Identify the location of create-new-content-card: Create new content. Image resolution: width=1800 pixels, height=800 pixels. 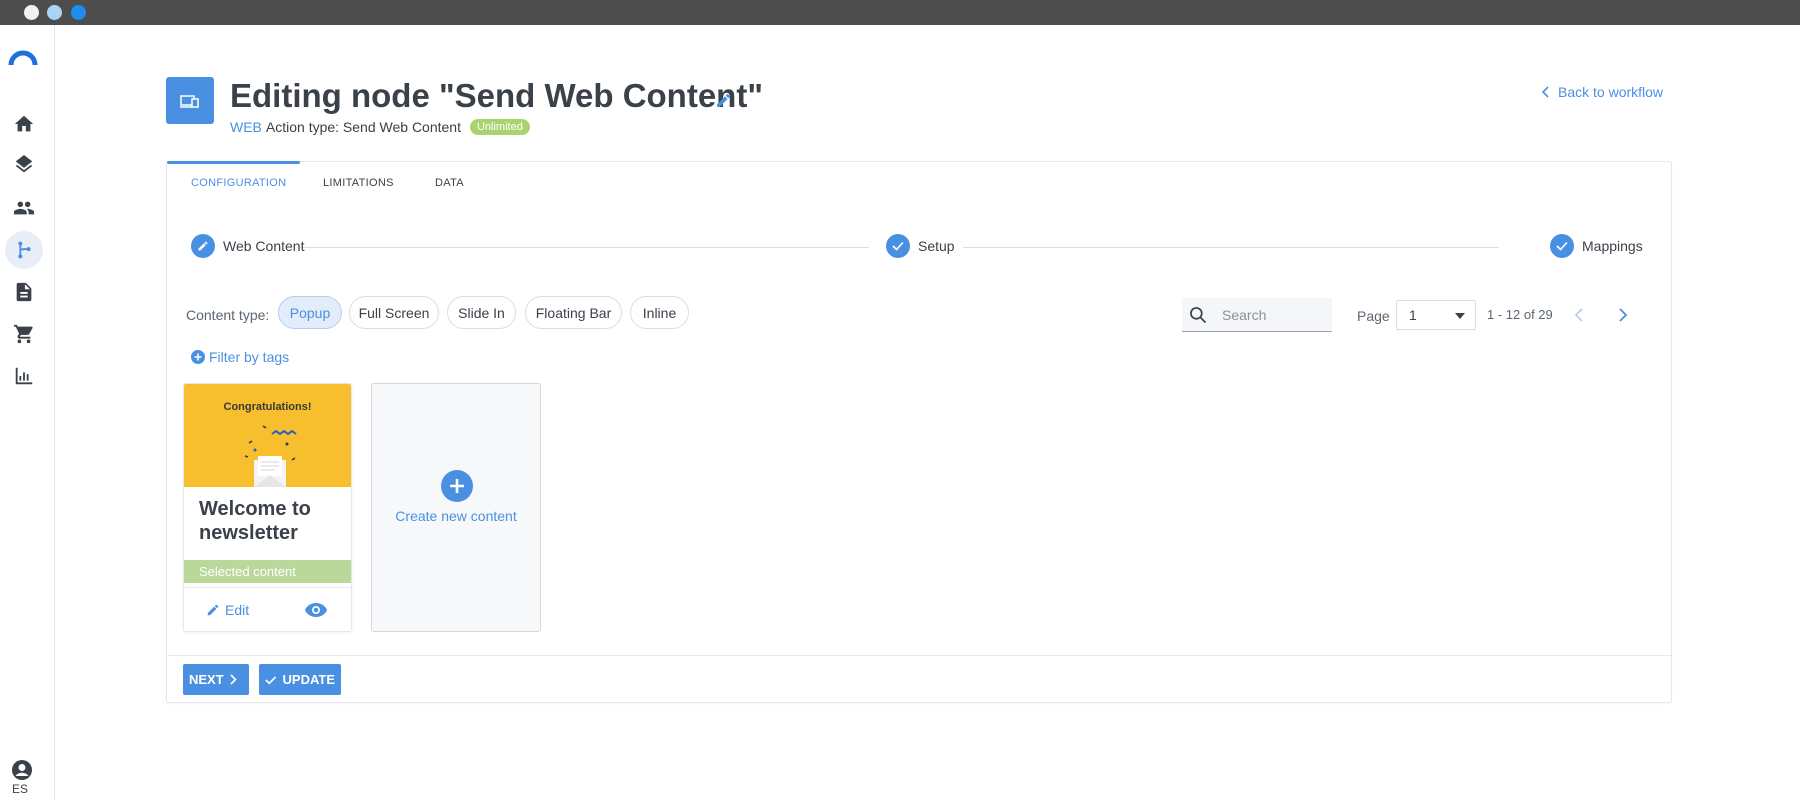
(456, 507).